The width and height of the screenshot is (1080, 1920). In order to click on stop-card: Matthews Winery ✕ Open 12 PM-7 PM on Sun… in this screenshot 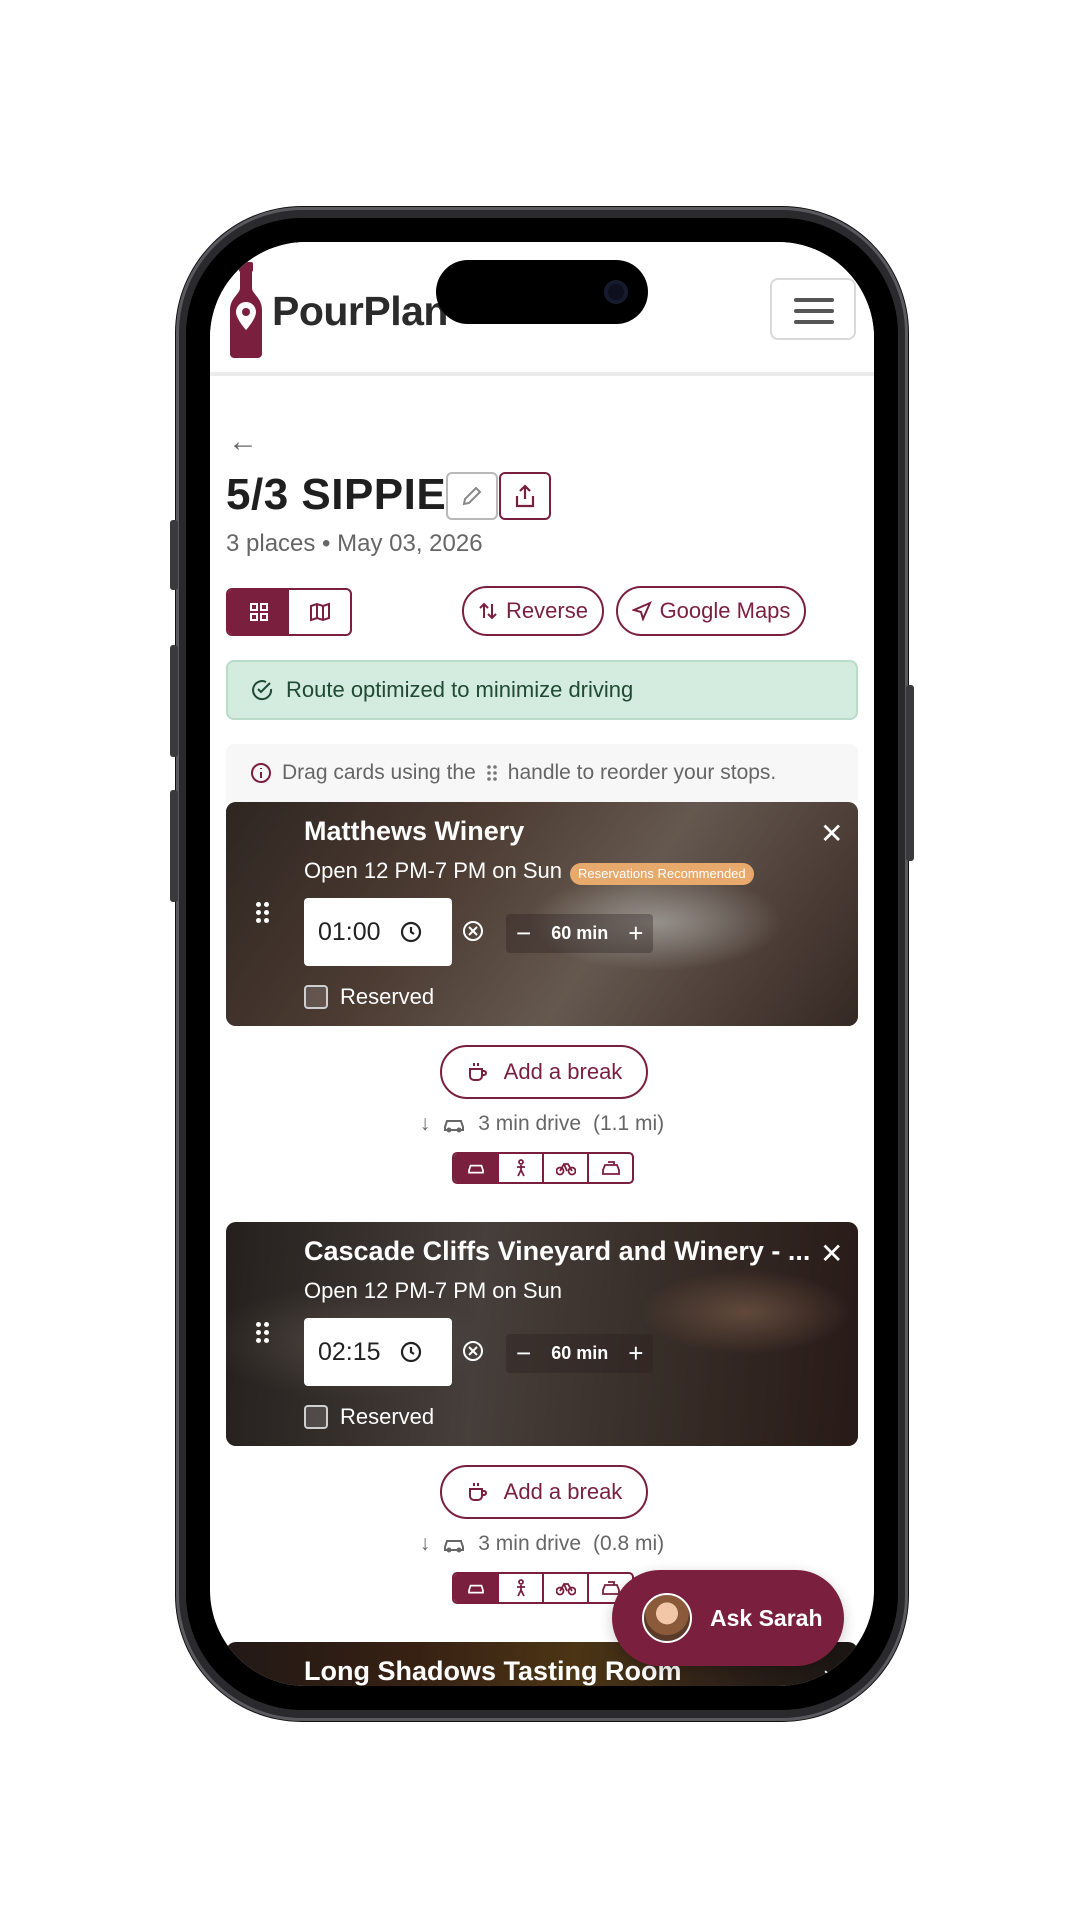, I will do `click(542, 914)`.